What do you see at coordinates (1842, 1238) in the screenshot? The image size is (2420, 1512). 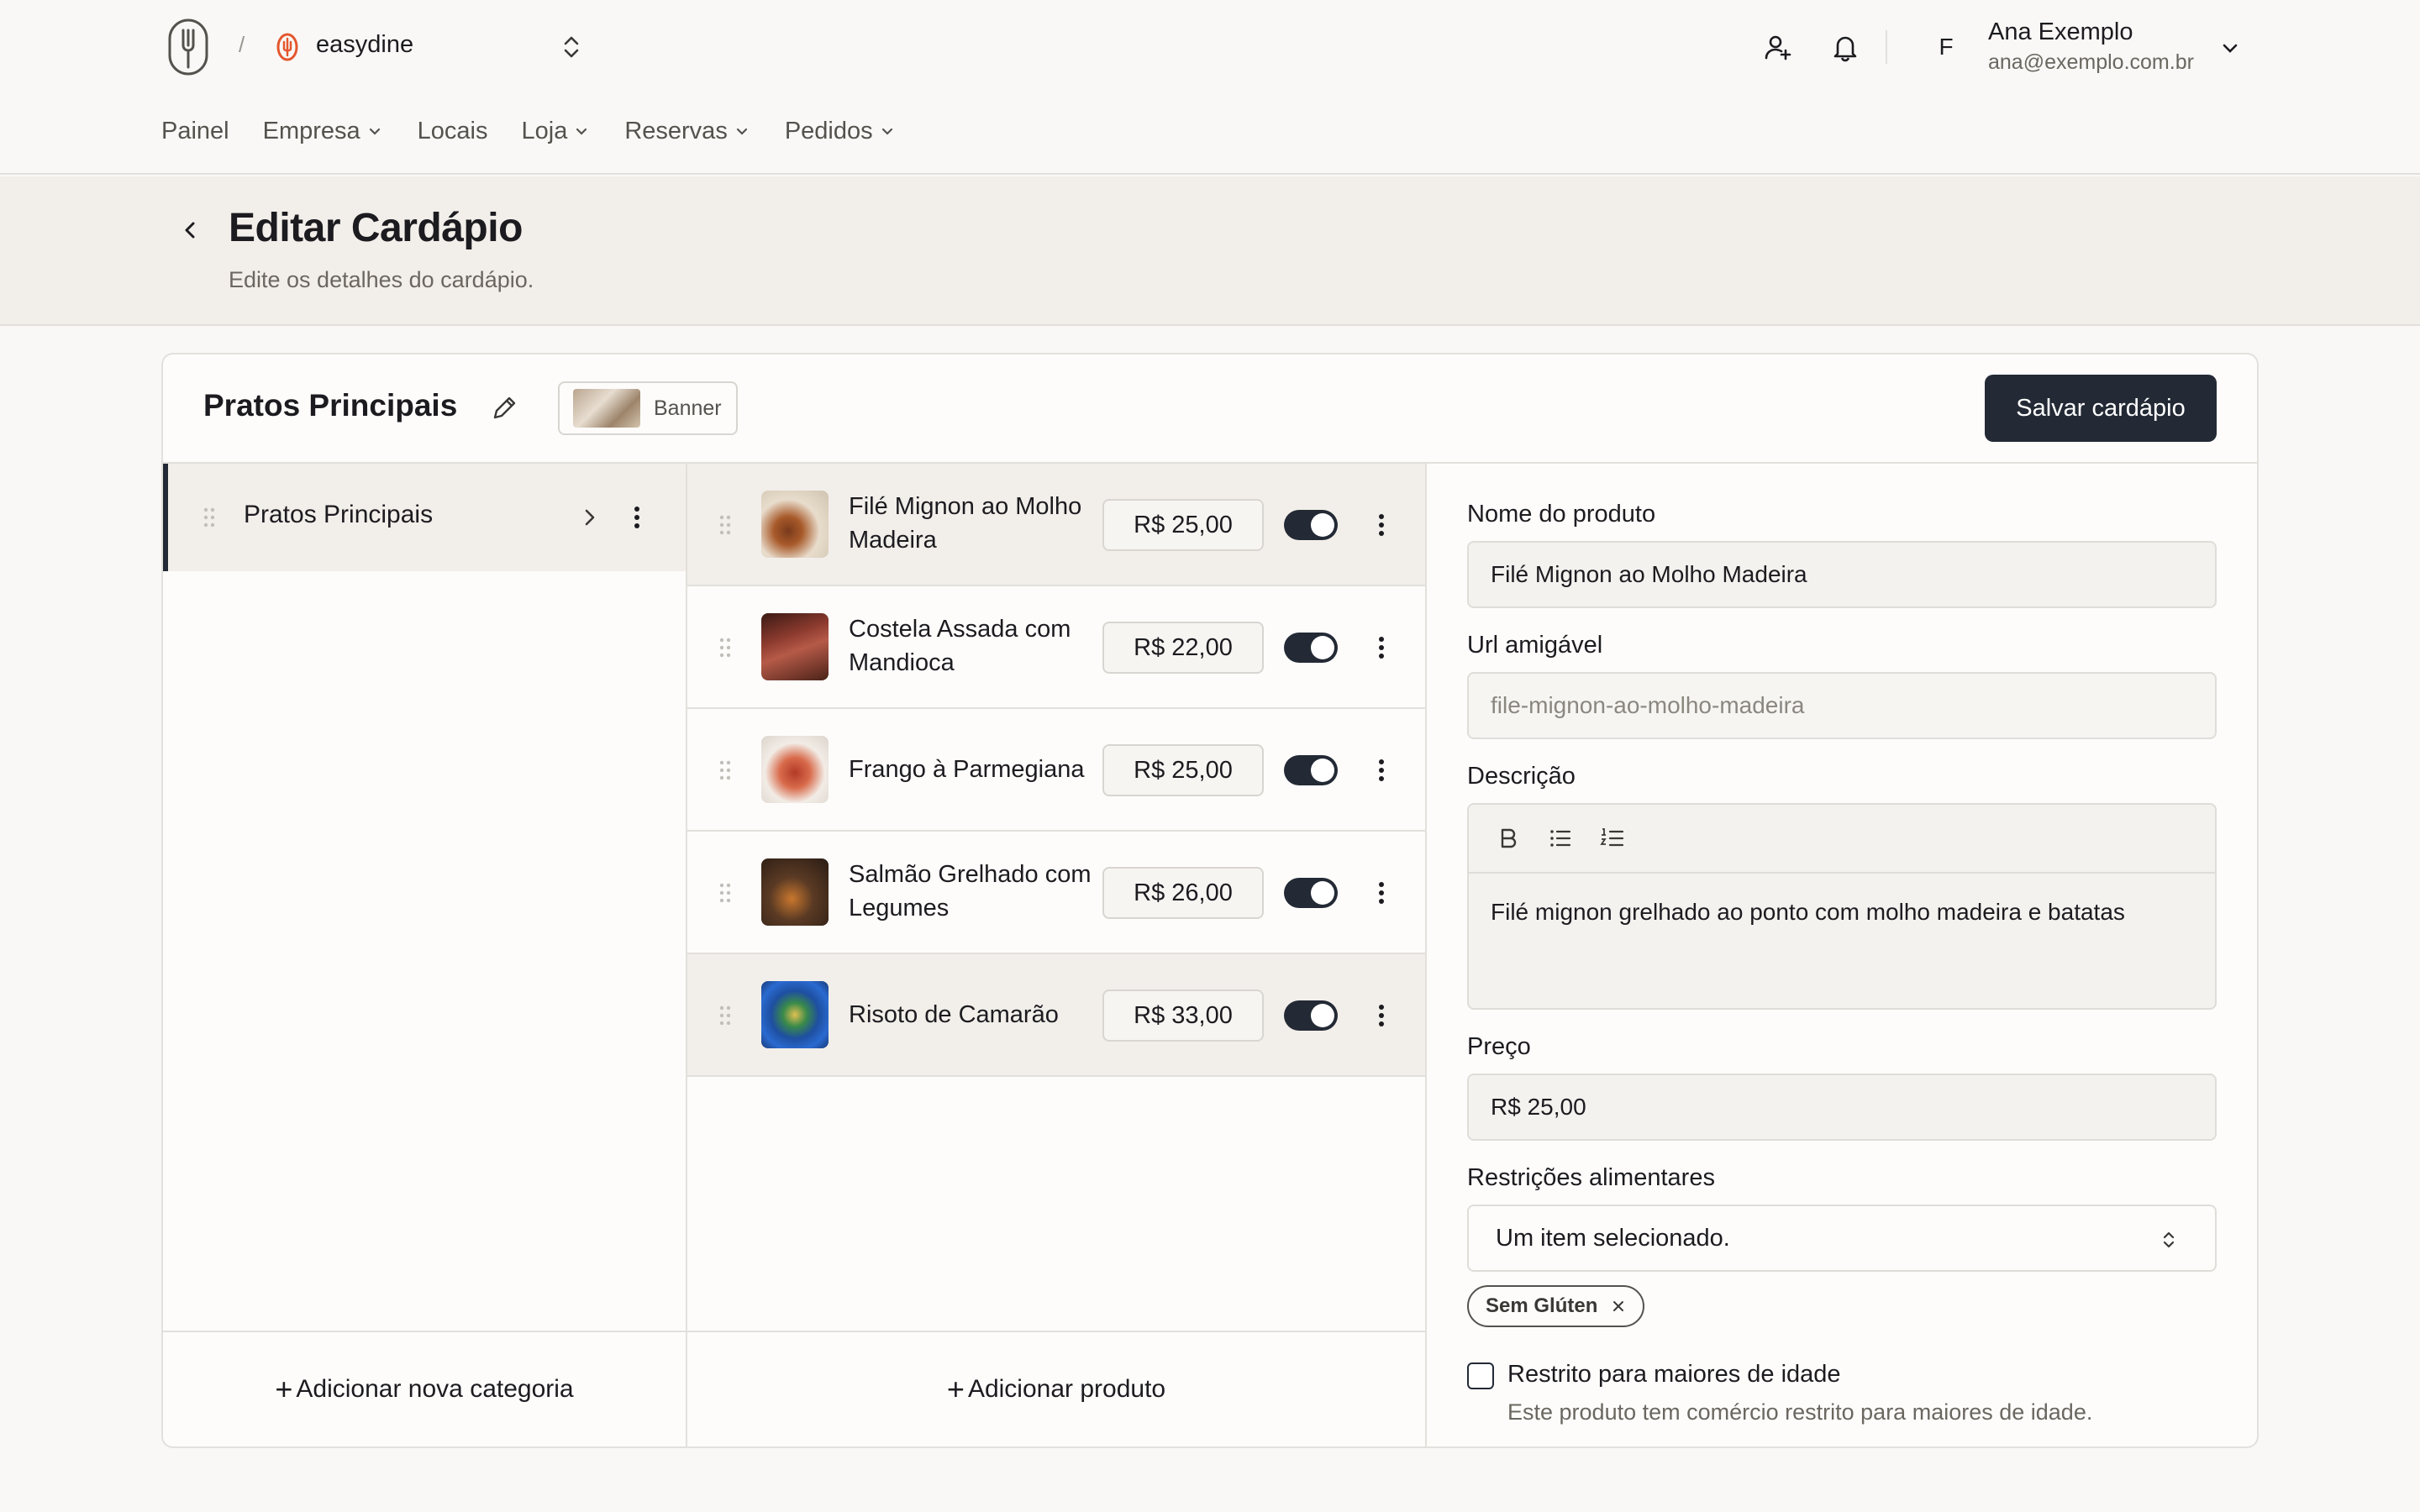 I see `restrictions-select: Um item selecionado.` at bounding box center [1842, 1238].